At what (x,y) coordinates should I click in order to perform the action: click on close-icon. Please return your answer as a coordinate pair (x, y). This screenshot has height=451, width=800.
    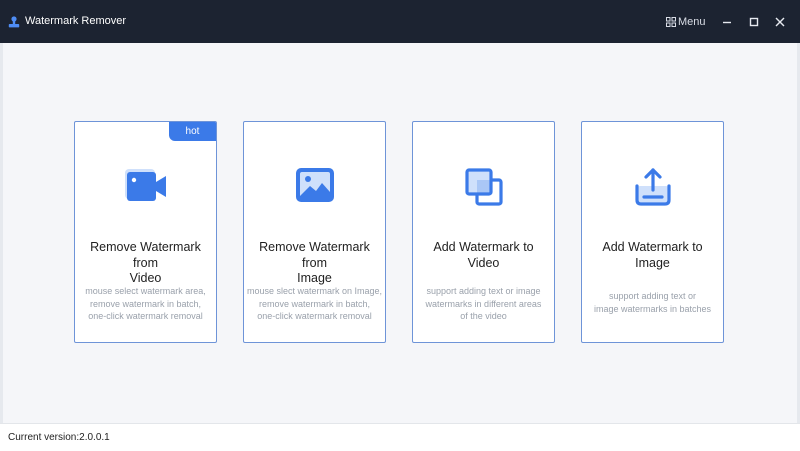
    Looking at the image, I should click on (780, 22).